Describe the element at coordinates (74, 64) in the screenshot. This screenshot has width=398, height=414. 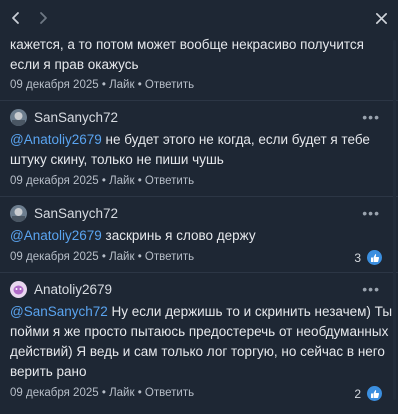
I see `comment-text-line: если я прав окажусь` at that location.